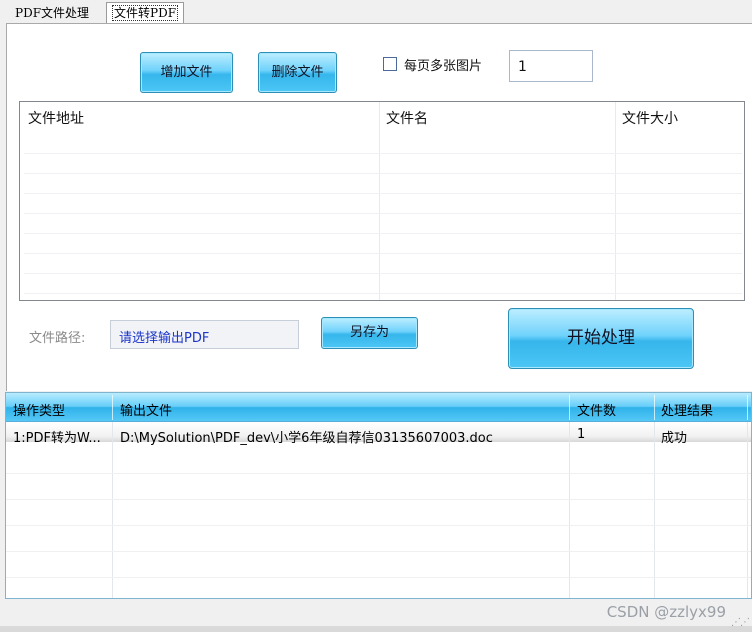 The height and width of the screenshot is (632, 752). Describe the element at coordinates (376, 12) in the screenshot. I see `tab-bar: PDF文件处理 文件转PDF` at that location.